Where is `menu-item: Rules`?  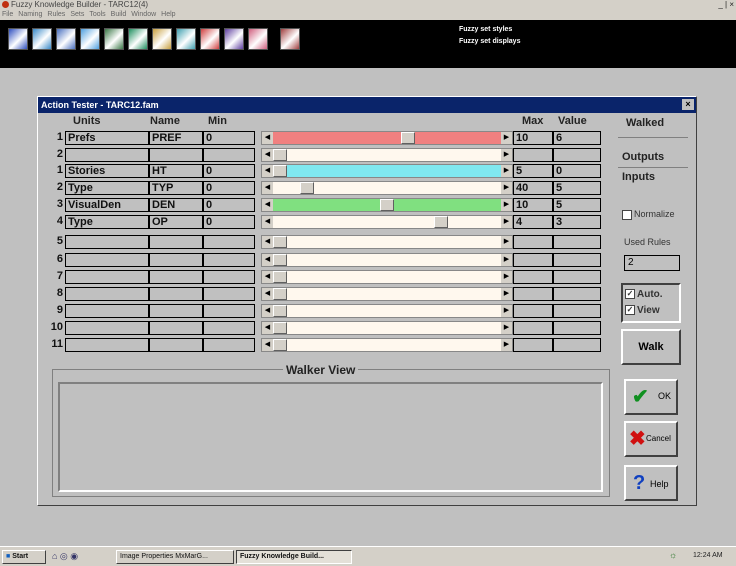 menu-item: Rules is located at coordinates (56, 14).